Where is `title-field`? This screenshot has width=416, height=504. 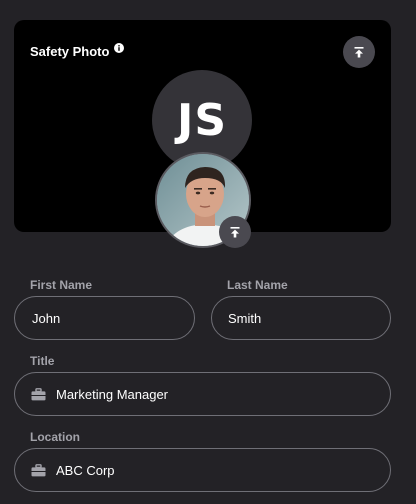
title-field is located at coordinates (202, 394).